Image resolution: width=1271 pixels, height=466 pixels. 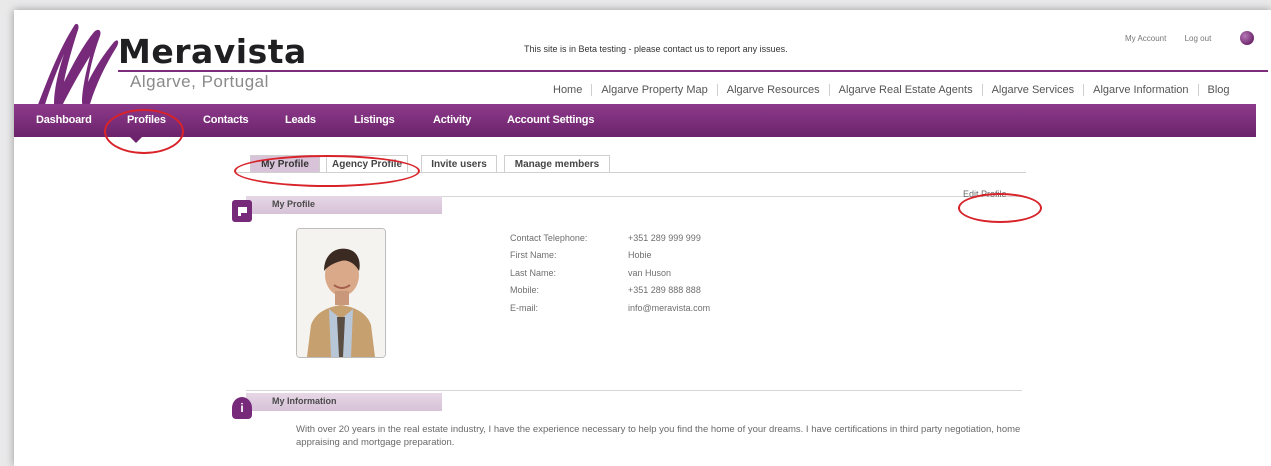 I want to click on detail-value: +351 289 999 999, so click(x=664, y=237).